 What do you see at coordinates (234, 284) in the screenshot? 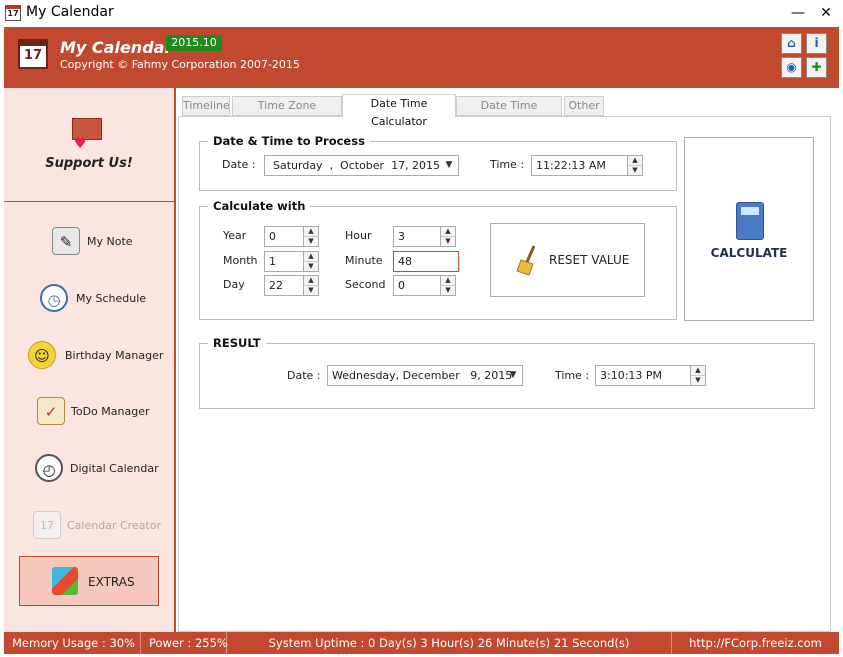
I see `day-label: Day` at bounding box center [234, 284].